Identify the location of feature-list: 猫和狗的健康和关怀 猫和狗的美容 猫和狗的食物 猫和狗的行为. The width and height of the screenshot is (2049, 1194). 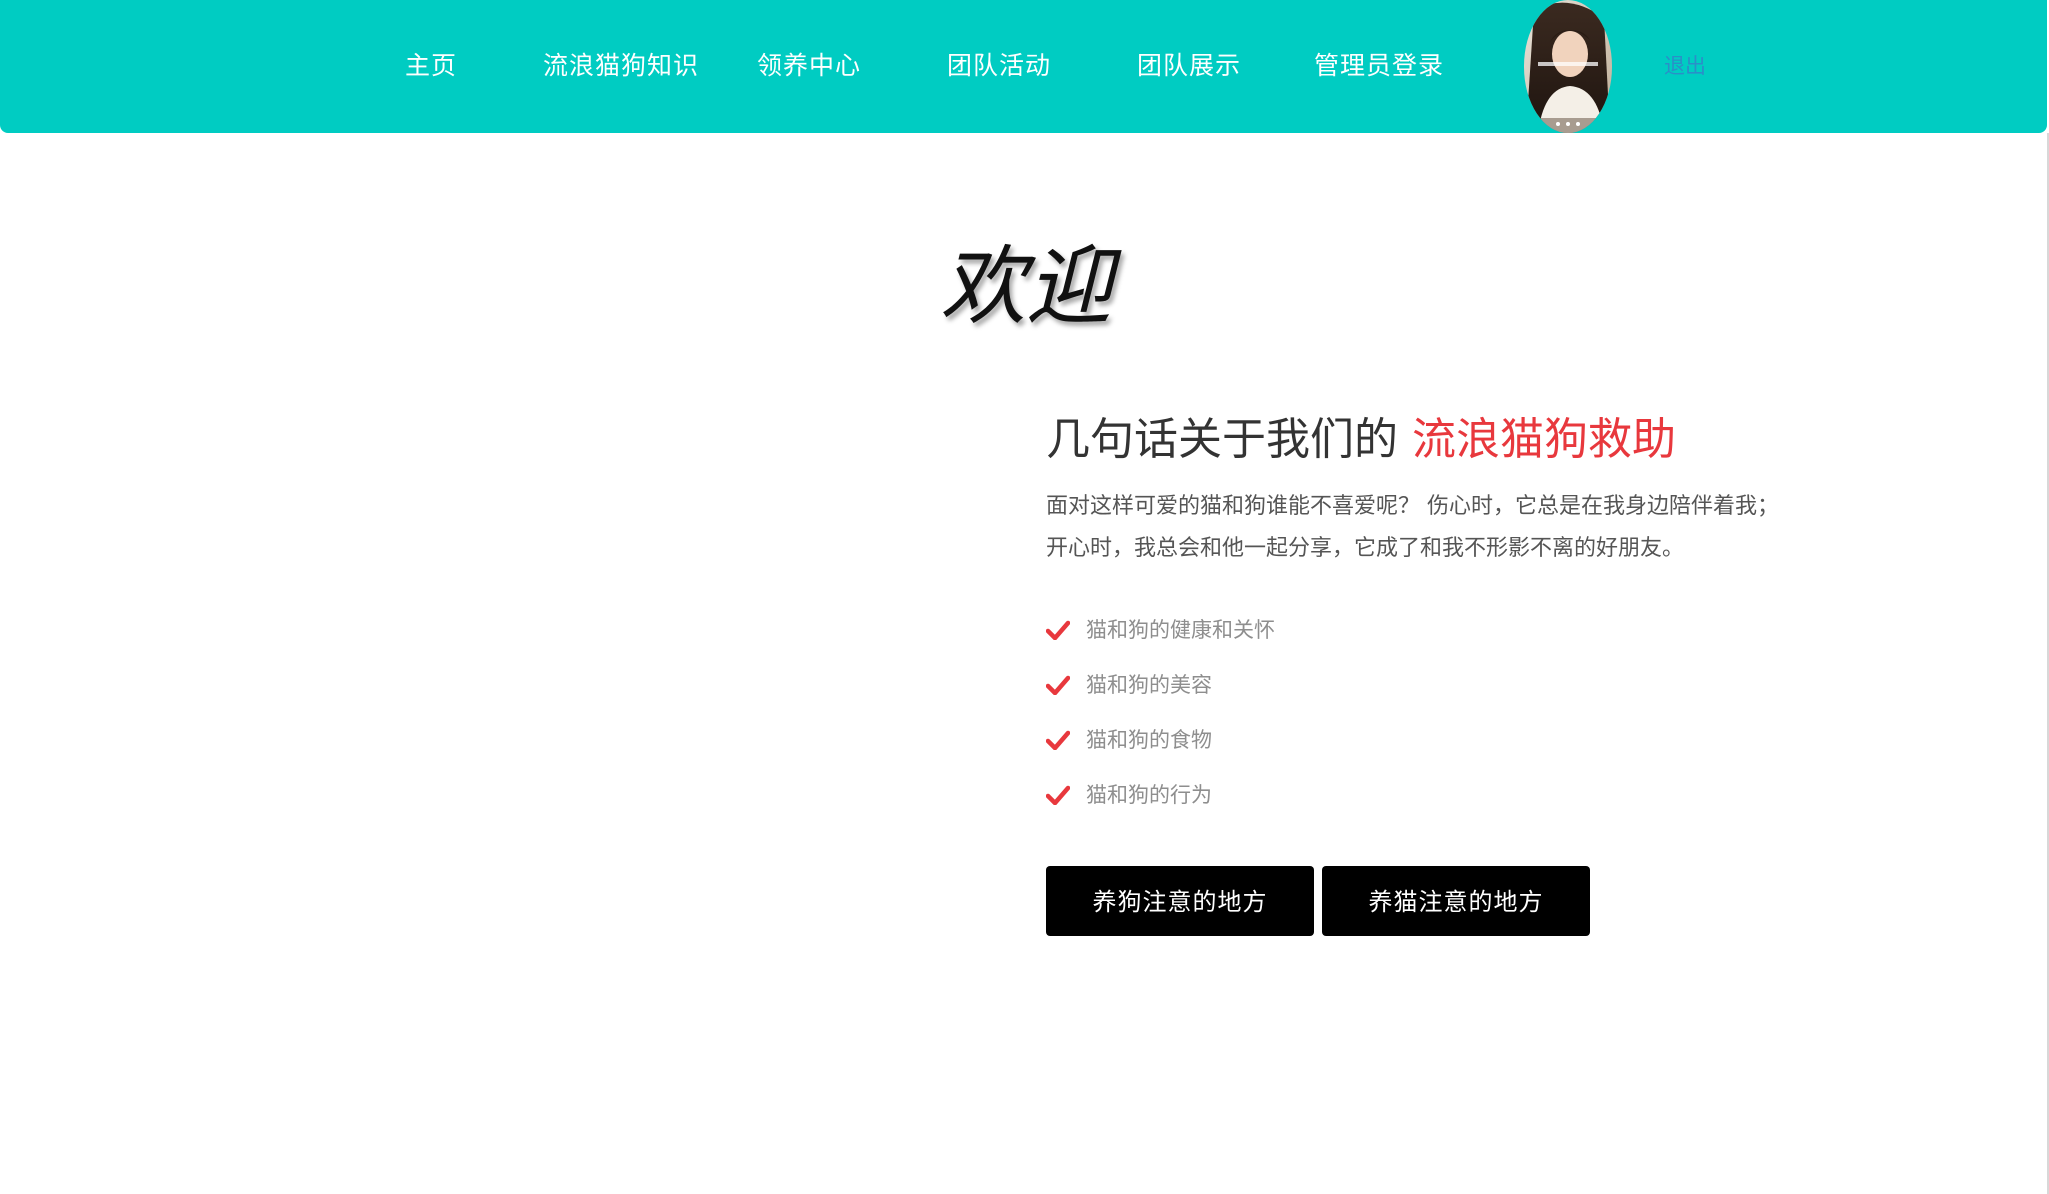
(1160, 720).